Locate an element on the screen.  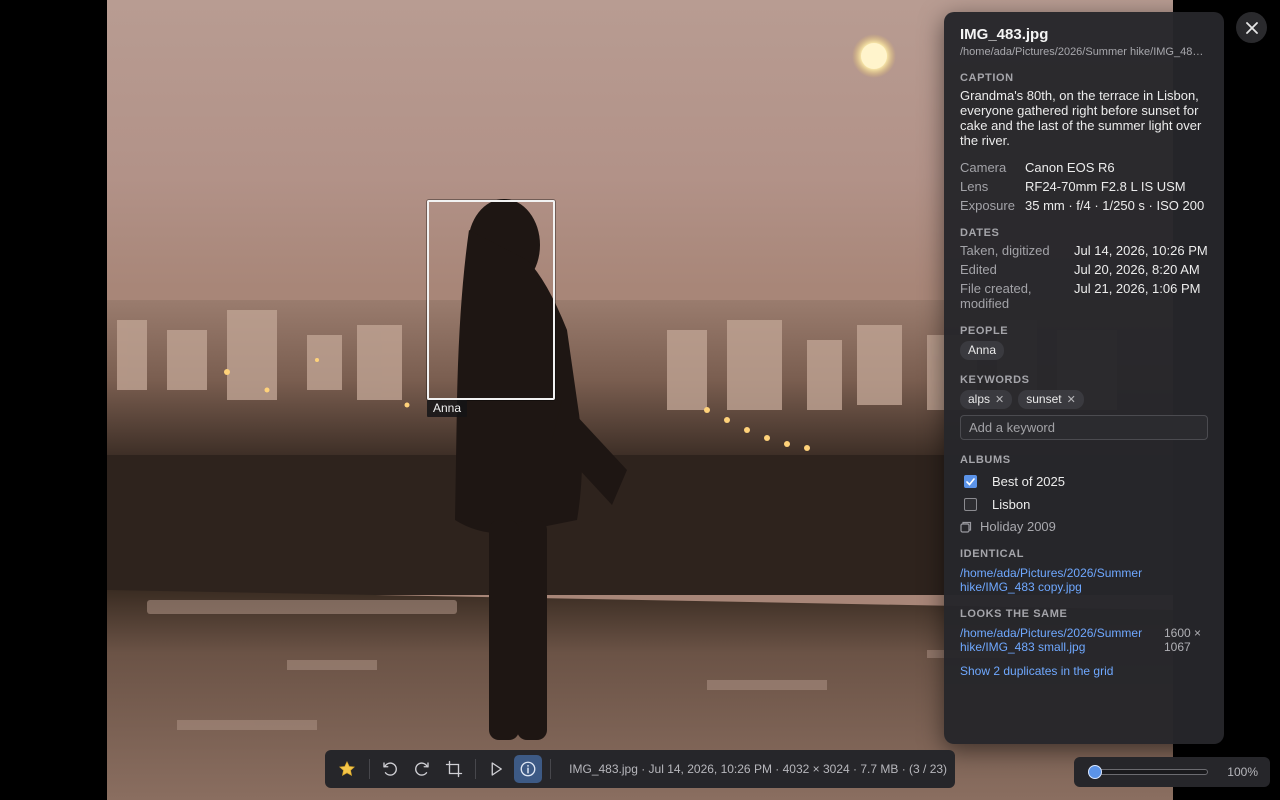
smart-album-item: Holiday 2009 is located at coordinates (1084, 526).